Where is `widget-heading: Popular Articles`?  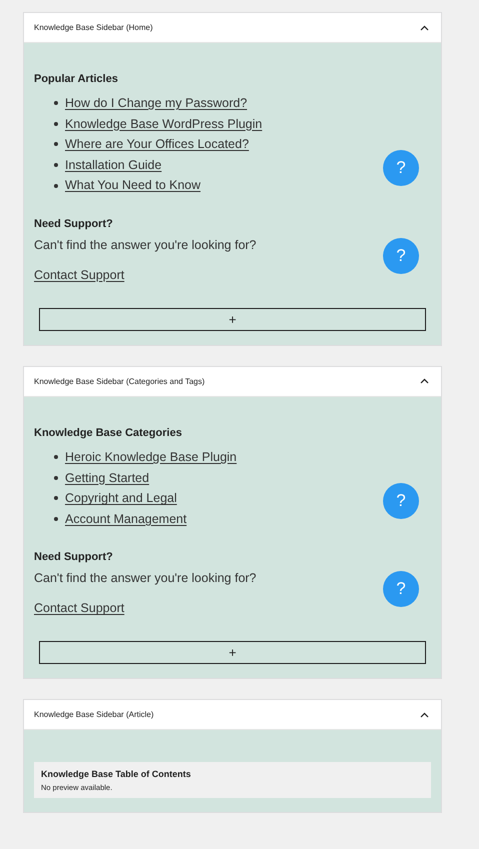 widget-heading: Popular Articles is located at coordinates (76, 79).